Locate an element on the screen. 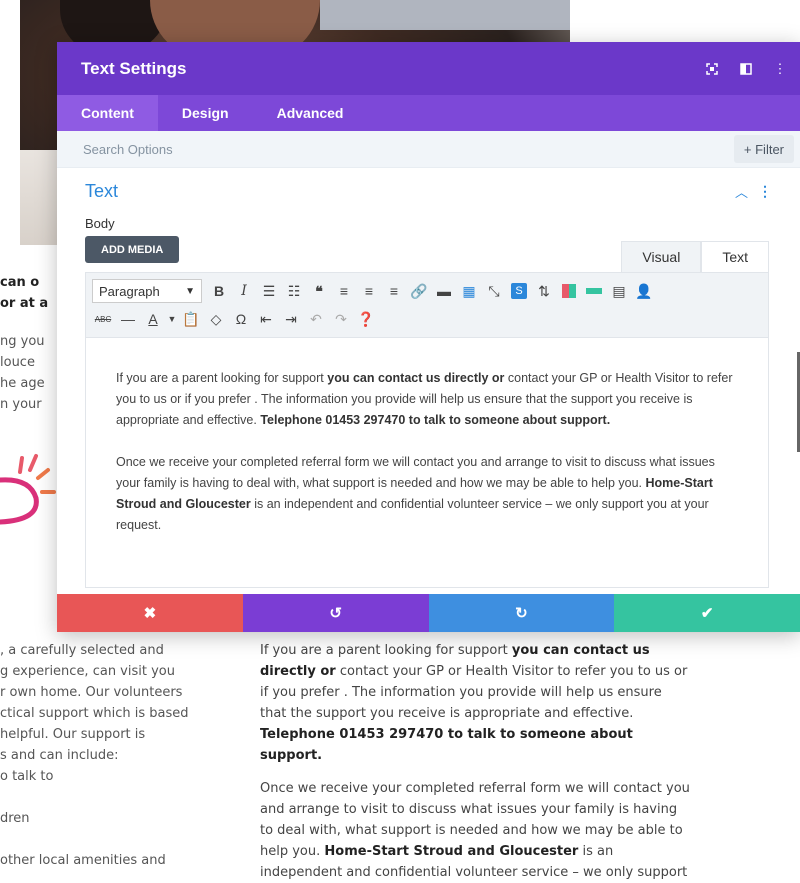  highlight-icon is located at coordinates (594, 291).